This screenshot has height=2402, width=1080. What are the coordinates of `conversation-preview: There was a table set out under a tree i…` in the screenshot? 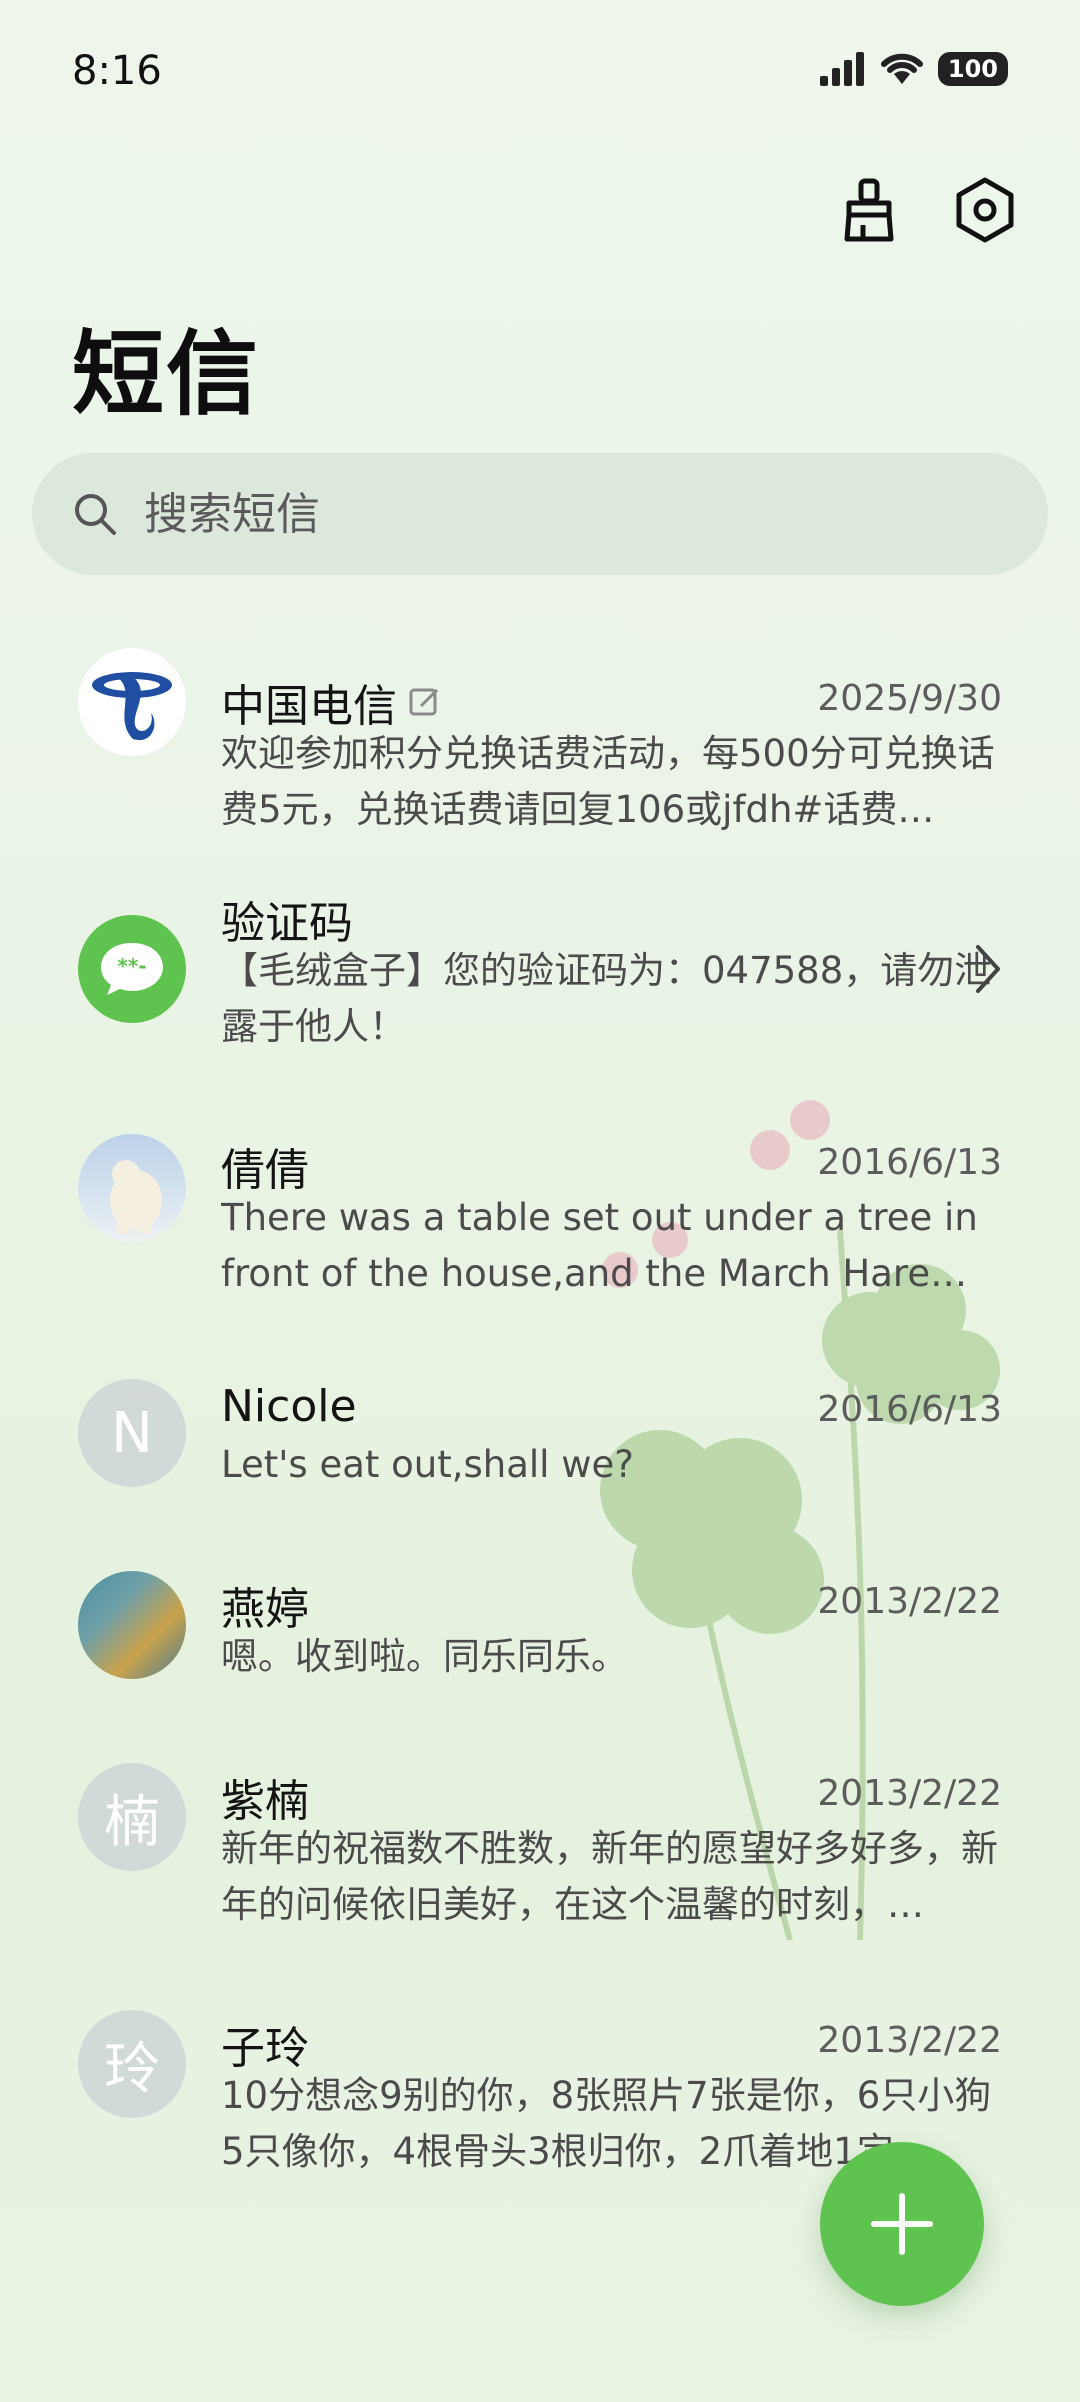 It's located at (599, 1245).